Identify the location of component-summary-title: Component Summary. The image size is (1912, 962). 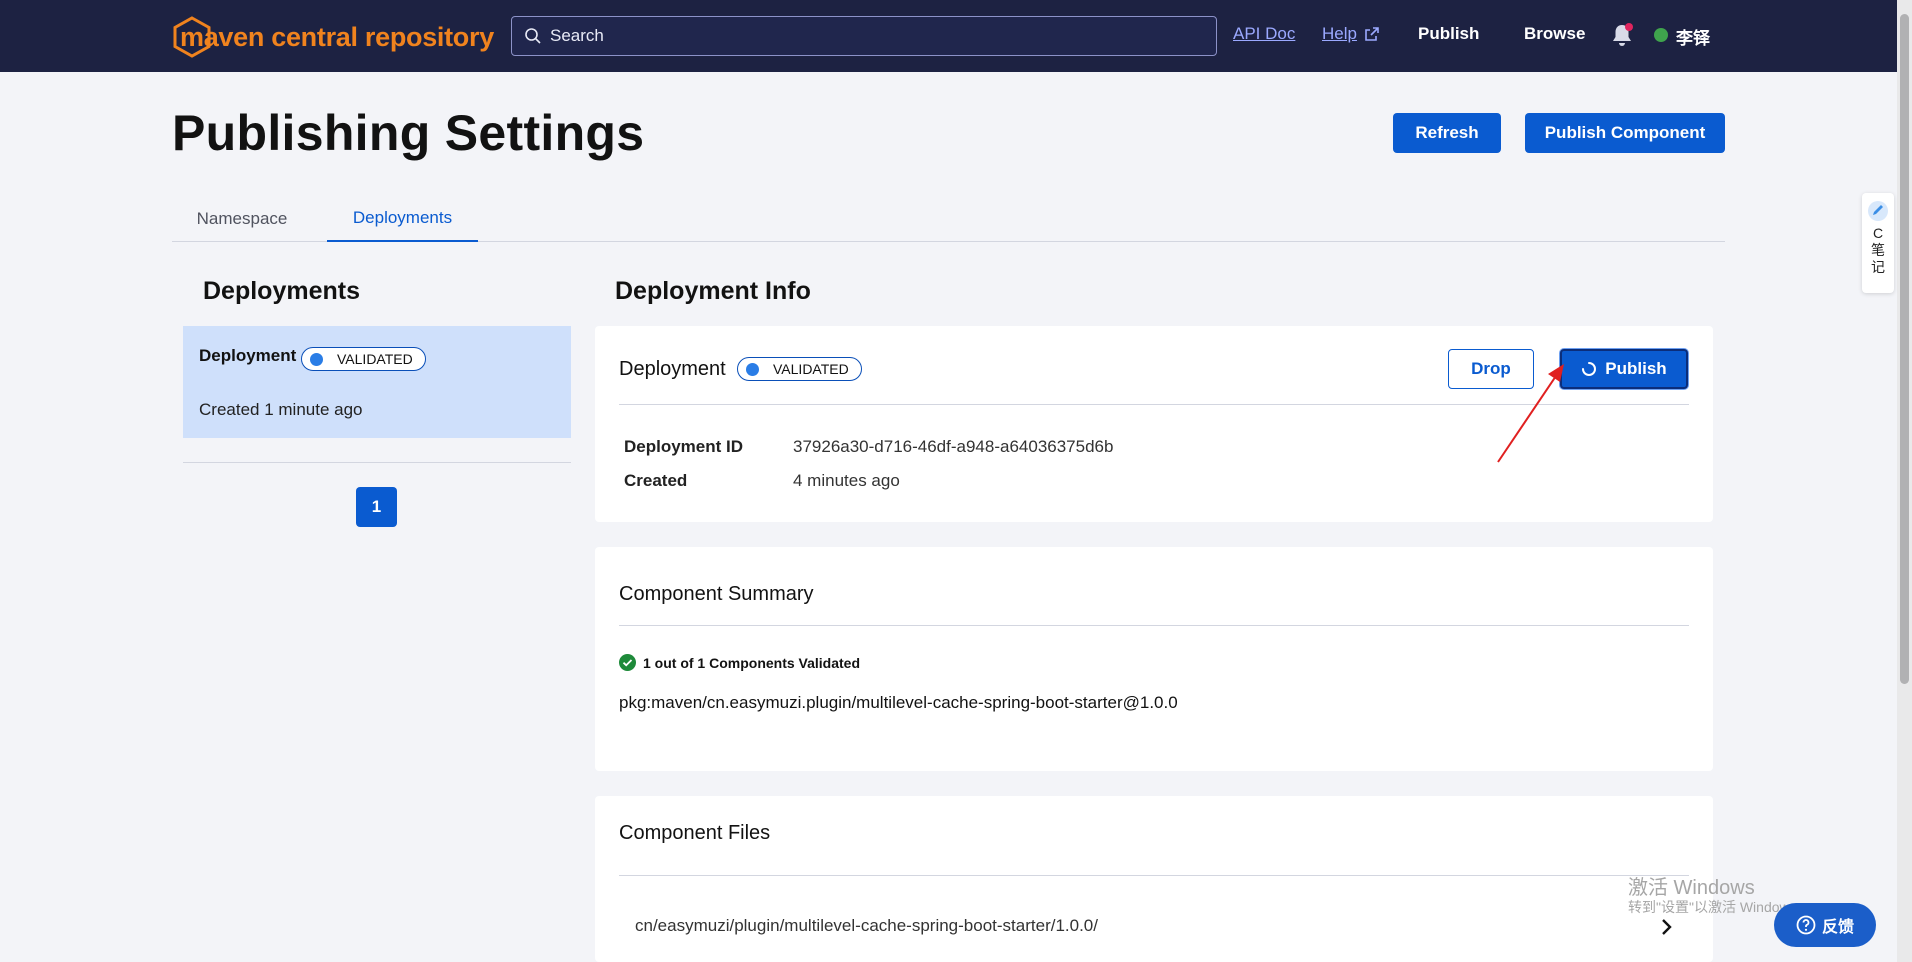
(716, 594).